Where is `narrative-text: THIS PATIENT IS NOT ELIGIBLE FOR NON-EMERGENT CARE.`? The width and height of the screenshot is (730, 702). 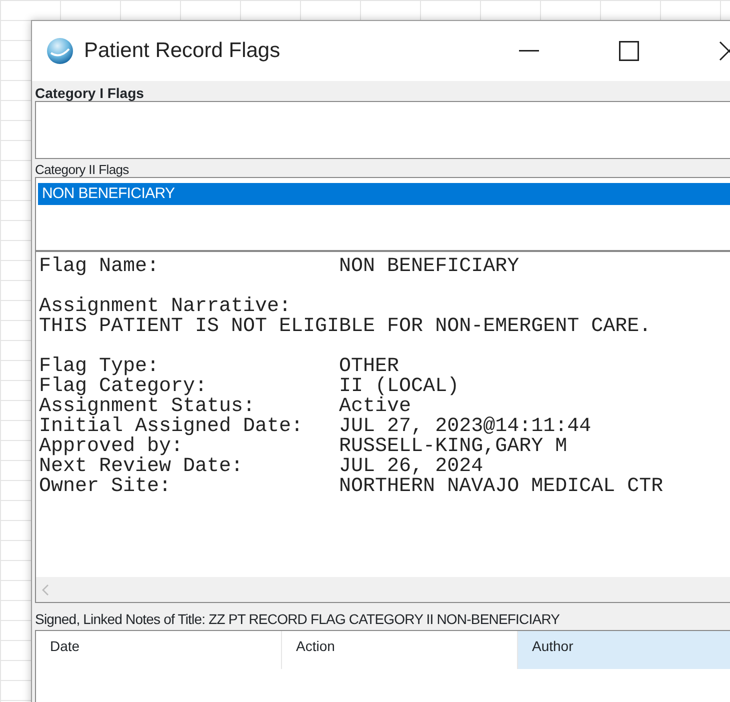 narrative-text: THIS PATIENT IS NOT ELIGIBLE FOR NON-EMERGENT CARE. is located at coordinates (345, 327).